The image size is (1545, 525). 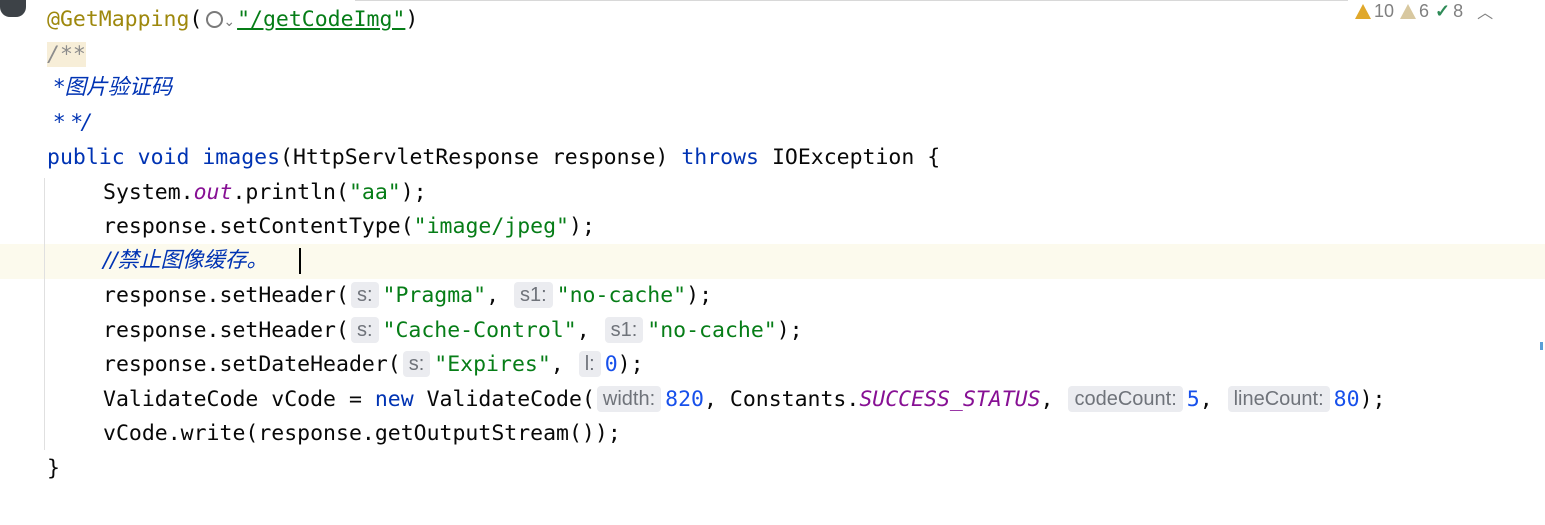 I want to click on code-text: vCode.write(response.getOutputStream());, so click(x=362, y=433).